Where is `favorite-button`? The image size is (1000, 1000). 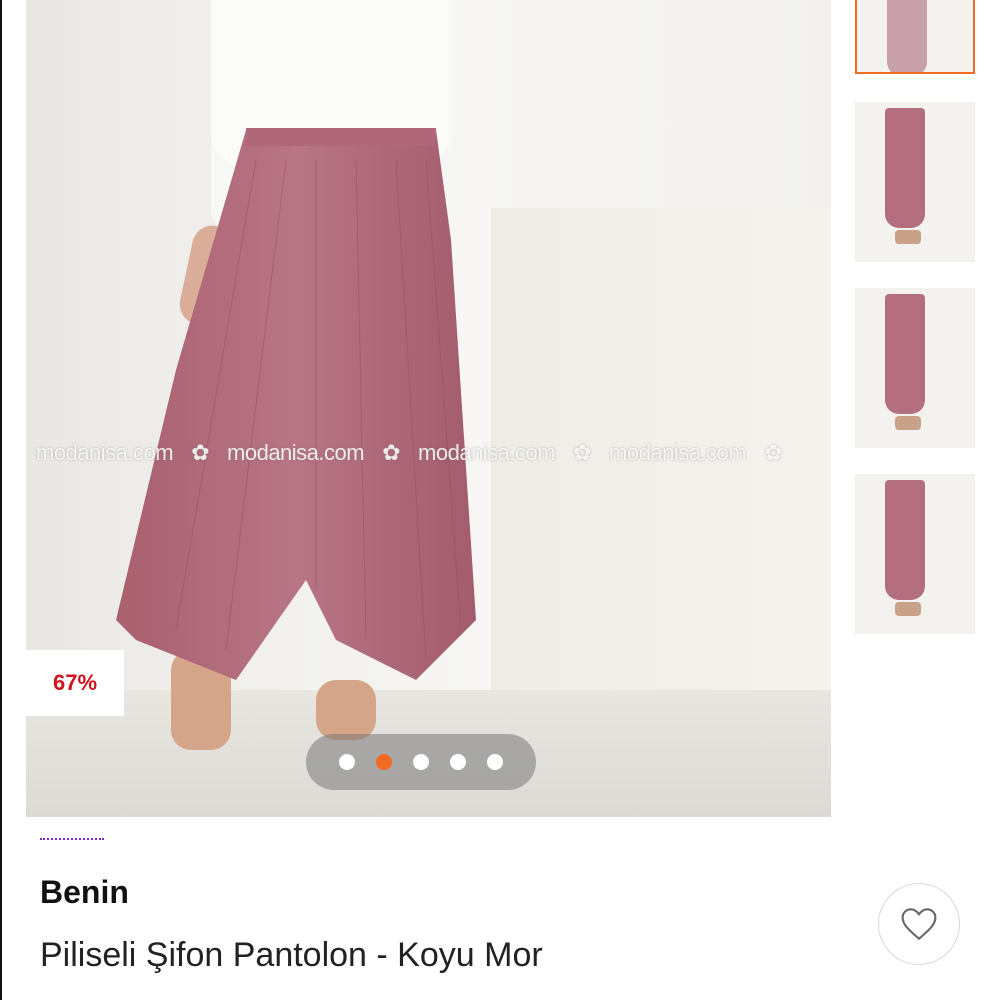
favorite-button is located at coordinates (919, 924).